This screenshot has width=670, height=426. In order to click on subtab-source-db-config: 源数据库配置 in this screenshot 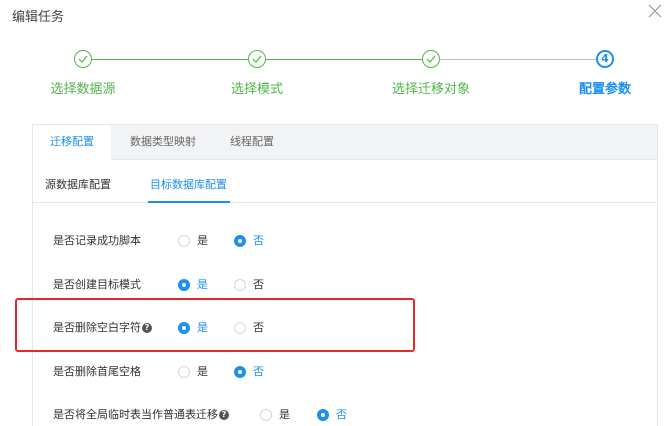, I will do `click(78, 184)`.